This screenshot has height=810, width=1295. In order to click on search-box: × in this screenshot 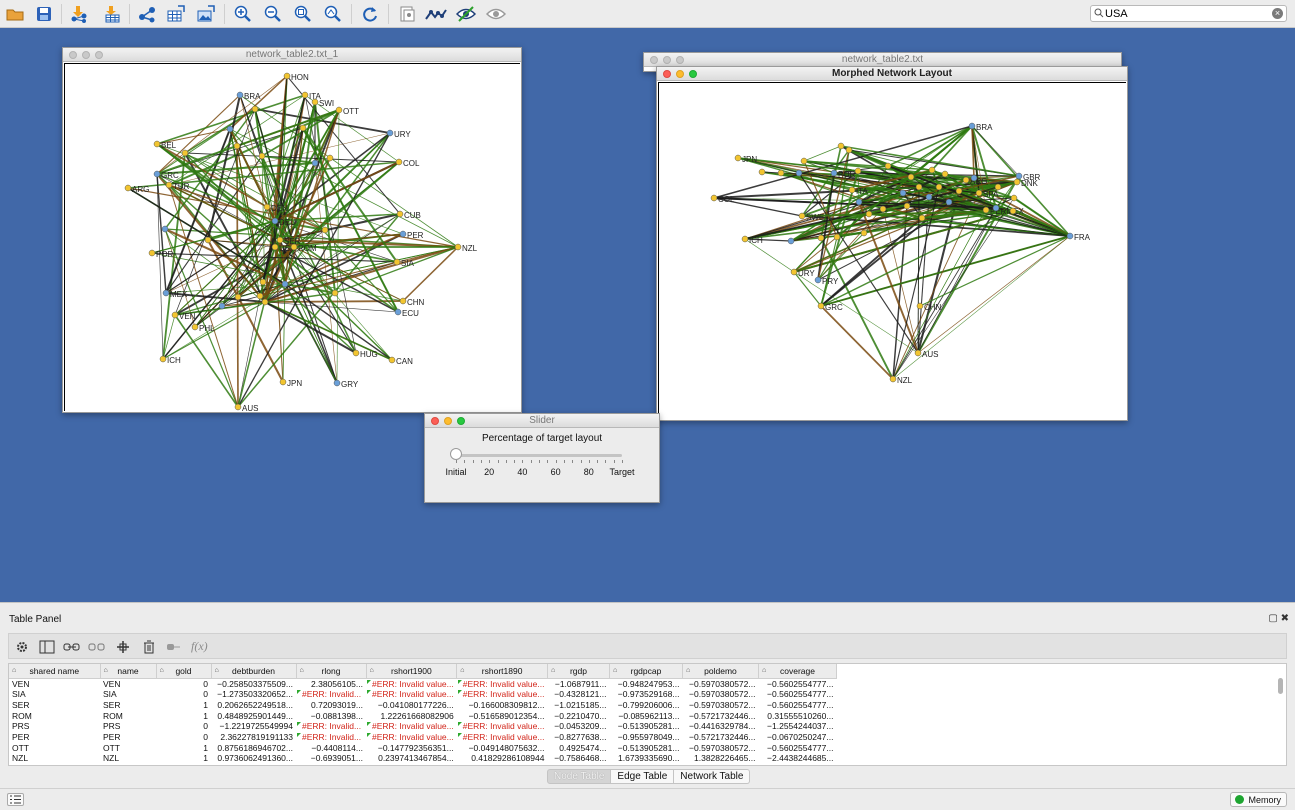, I will do `click(1188, 13)`.